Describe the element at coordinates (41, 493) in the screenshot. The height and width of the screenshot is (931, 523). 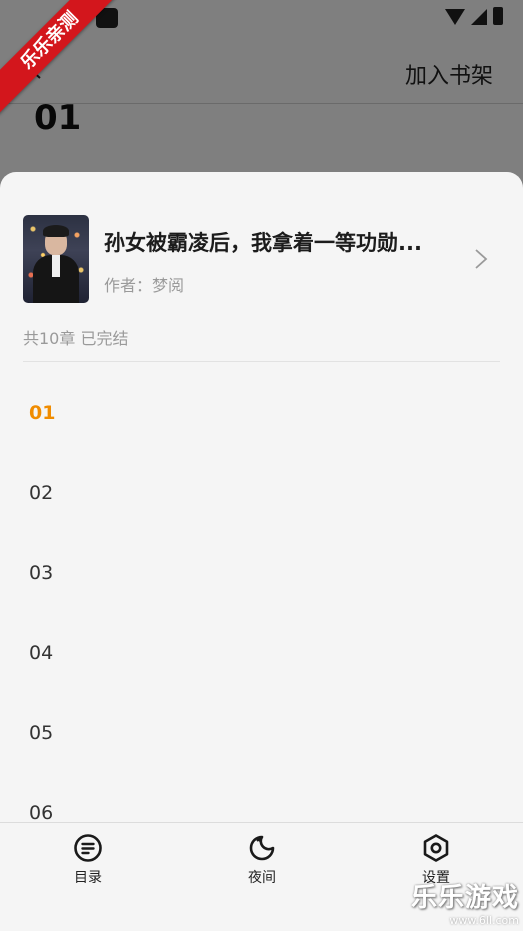
I see `chapter-item-02: 02` at that location.